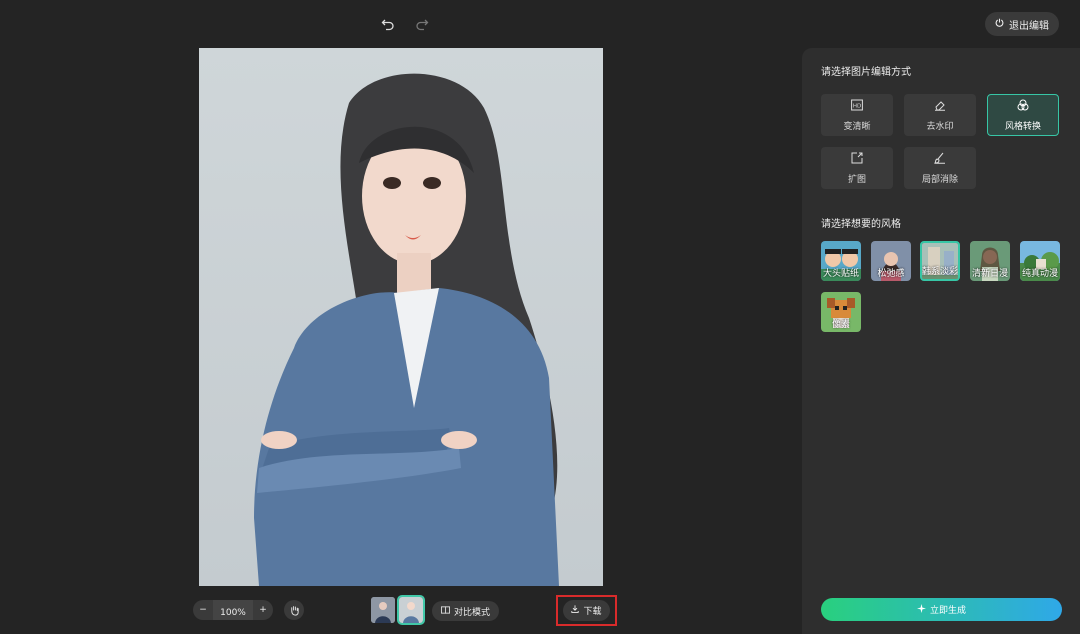  What do you see at coordinates (1029, 24) in the screenshot?
I see `exit-edit-label: 退出编辑` at bounding box center [1029, 24].